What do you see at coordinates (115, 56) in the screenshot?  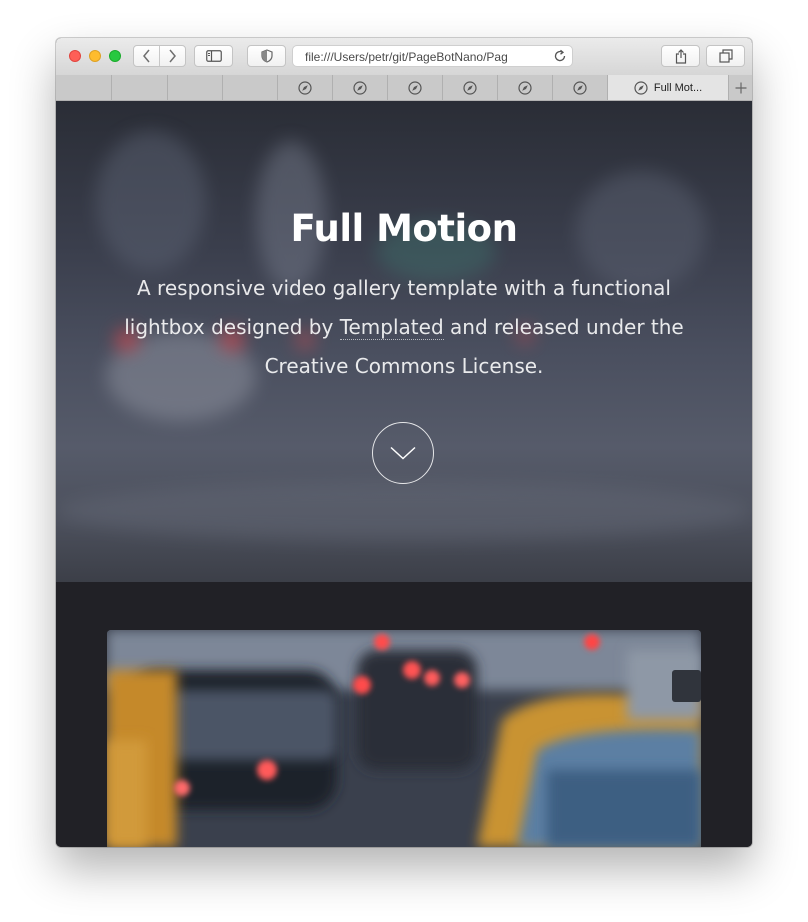 I see `zoom-window-button` at bounding box center [115, 56].